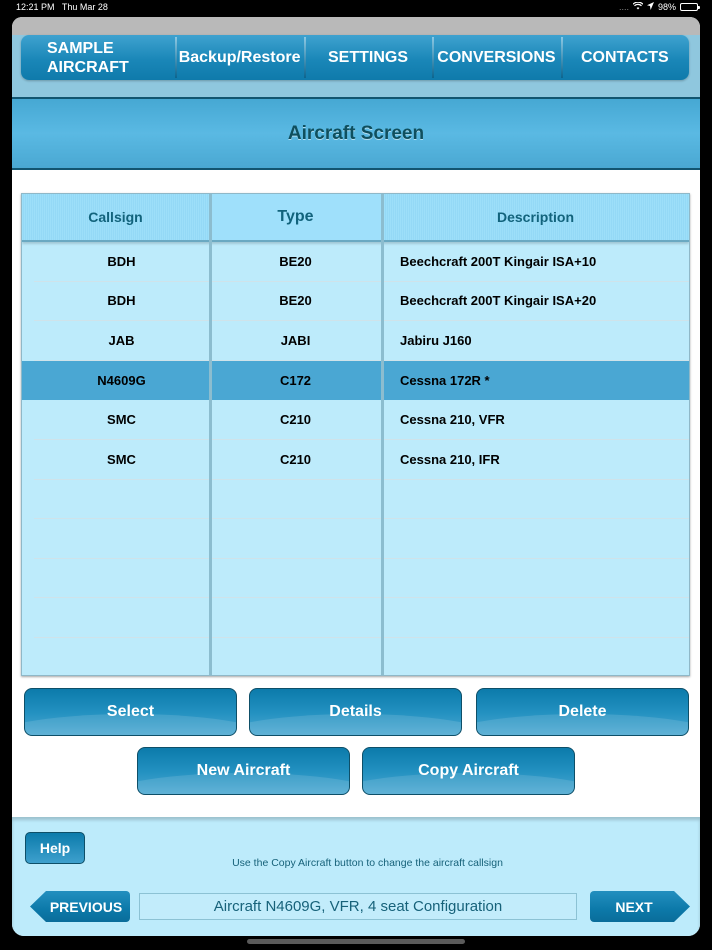 Image resolution: width=712 pixels, height=950 pixels. I want to click on status-indicators: .... 98%, so click(659, 6).